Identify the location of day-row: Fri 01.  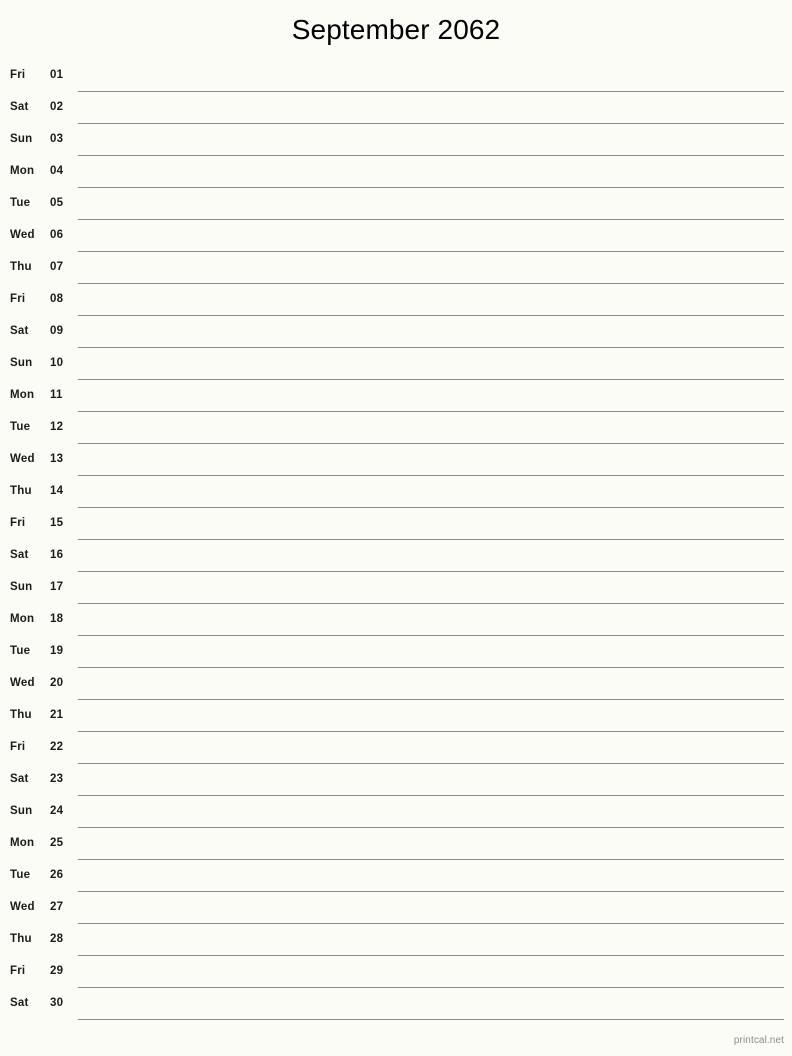
(396, 76).